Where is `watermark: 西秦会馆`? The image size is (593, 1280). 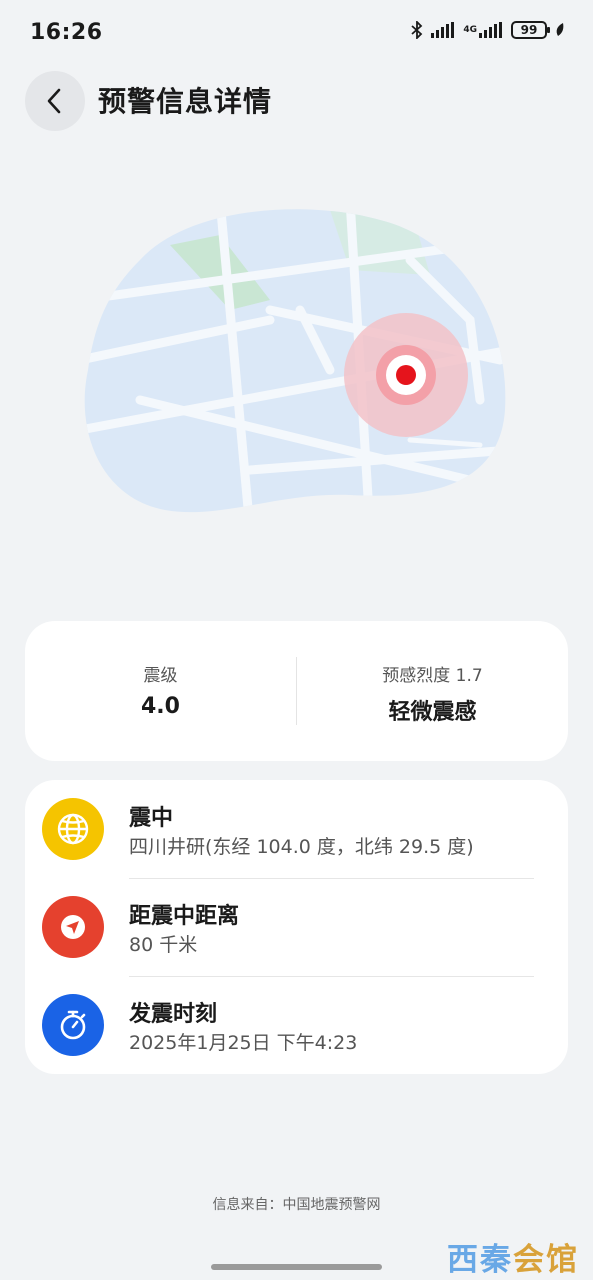 watermark: 西秦会馆 is located at coordinates (513, 1256).